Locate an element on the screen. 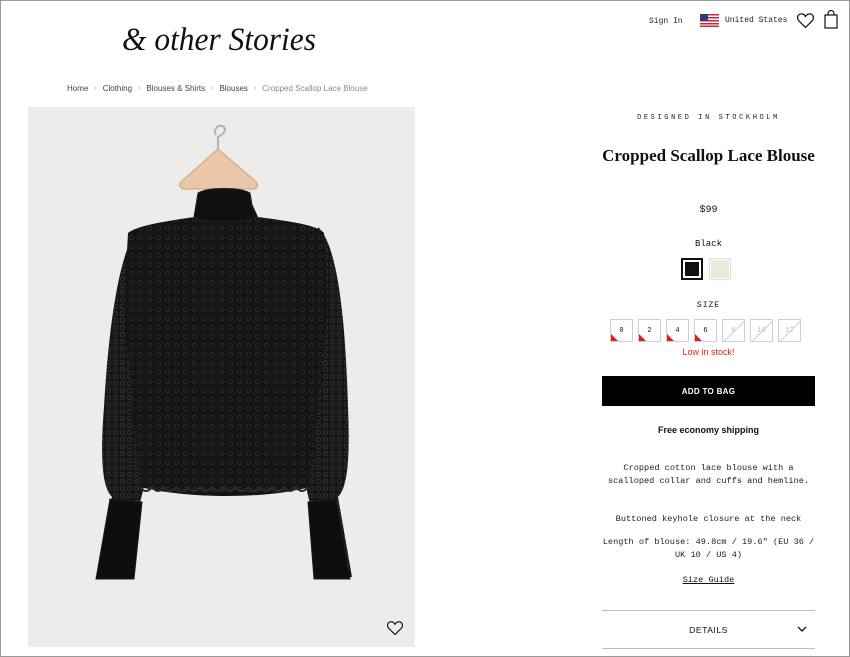  svg-text: & other Stories is located at coordinates (219, 40).